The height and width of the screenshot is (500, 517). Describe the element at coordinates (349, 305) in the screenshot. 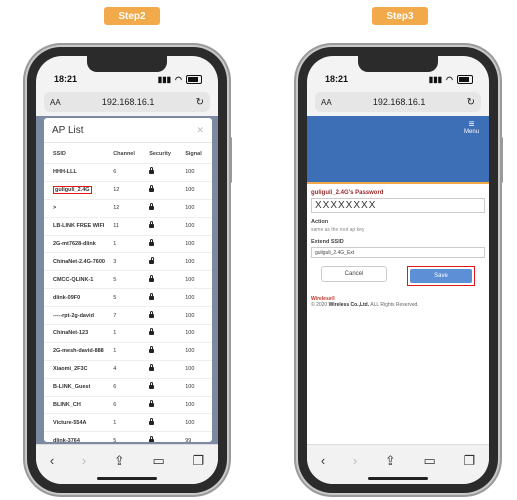

I see `footer-company: Wireless Co.,Ltd.` at that location.